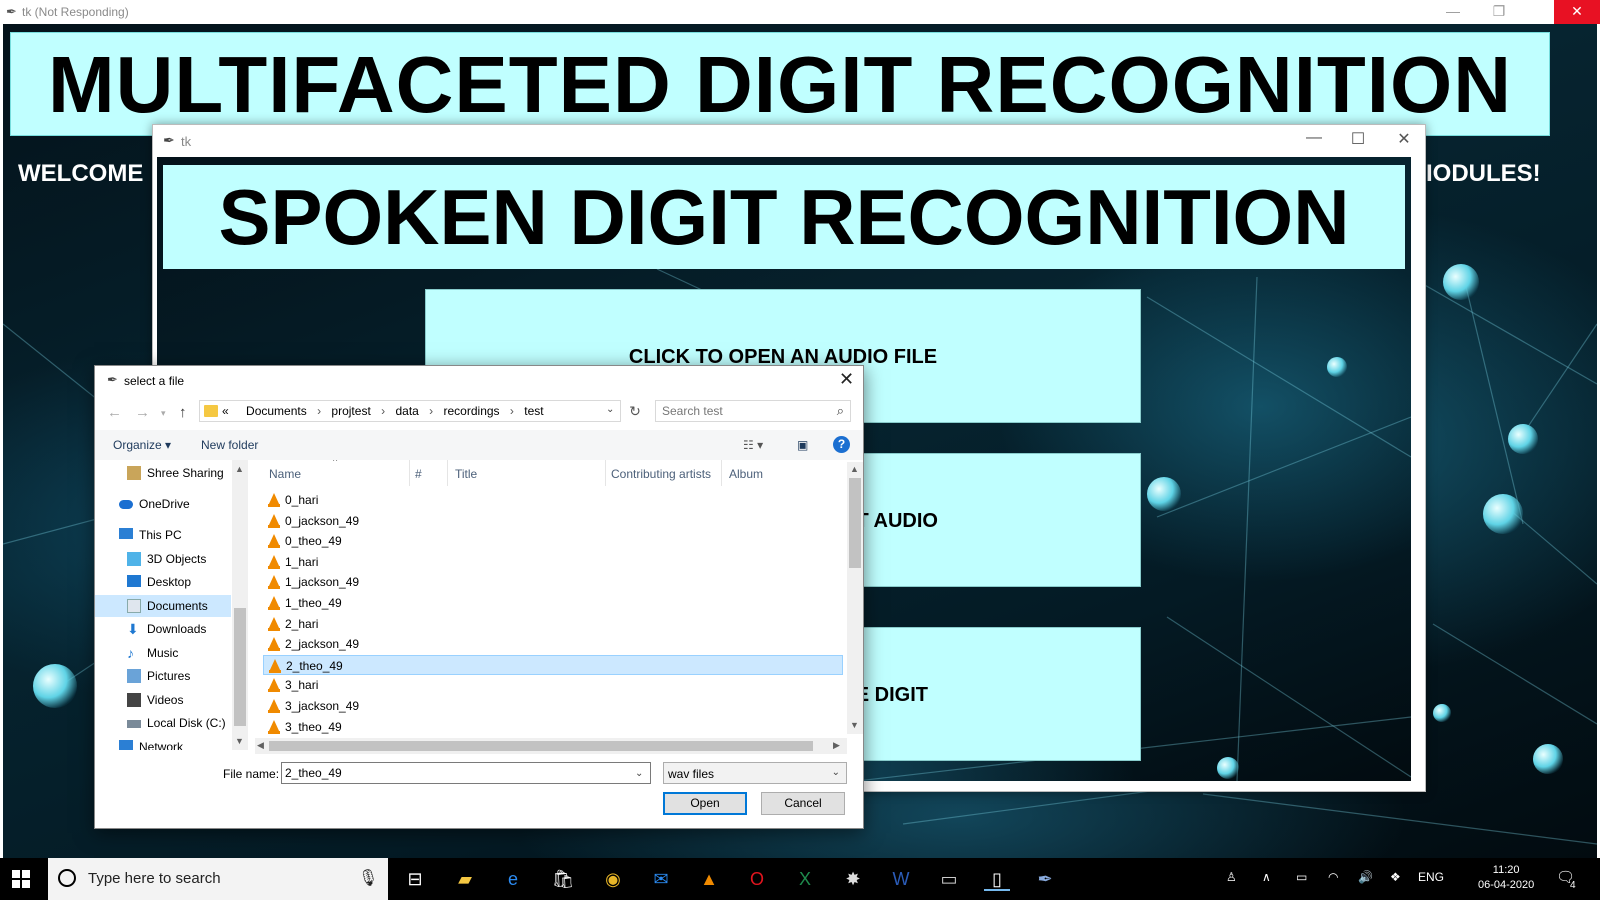  Describe the element at coordinates (240, 605) in the screenshot. I see `tree-scrollbar: ▲ ▼` at that location.